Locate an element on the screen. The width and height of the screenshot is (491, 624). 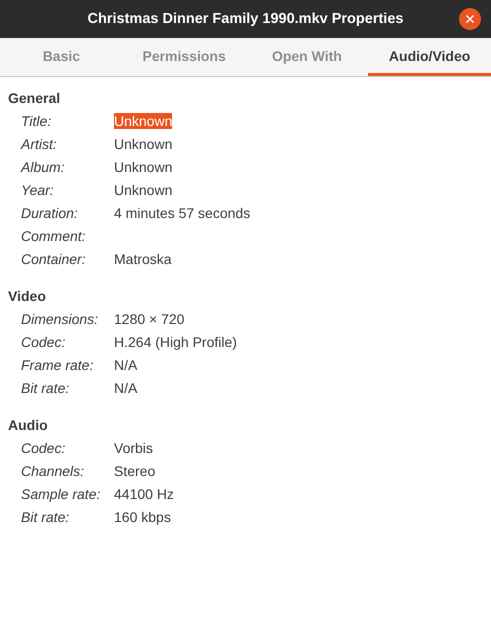
property-label: Year: is located at coordinates (38, 190).